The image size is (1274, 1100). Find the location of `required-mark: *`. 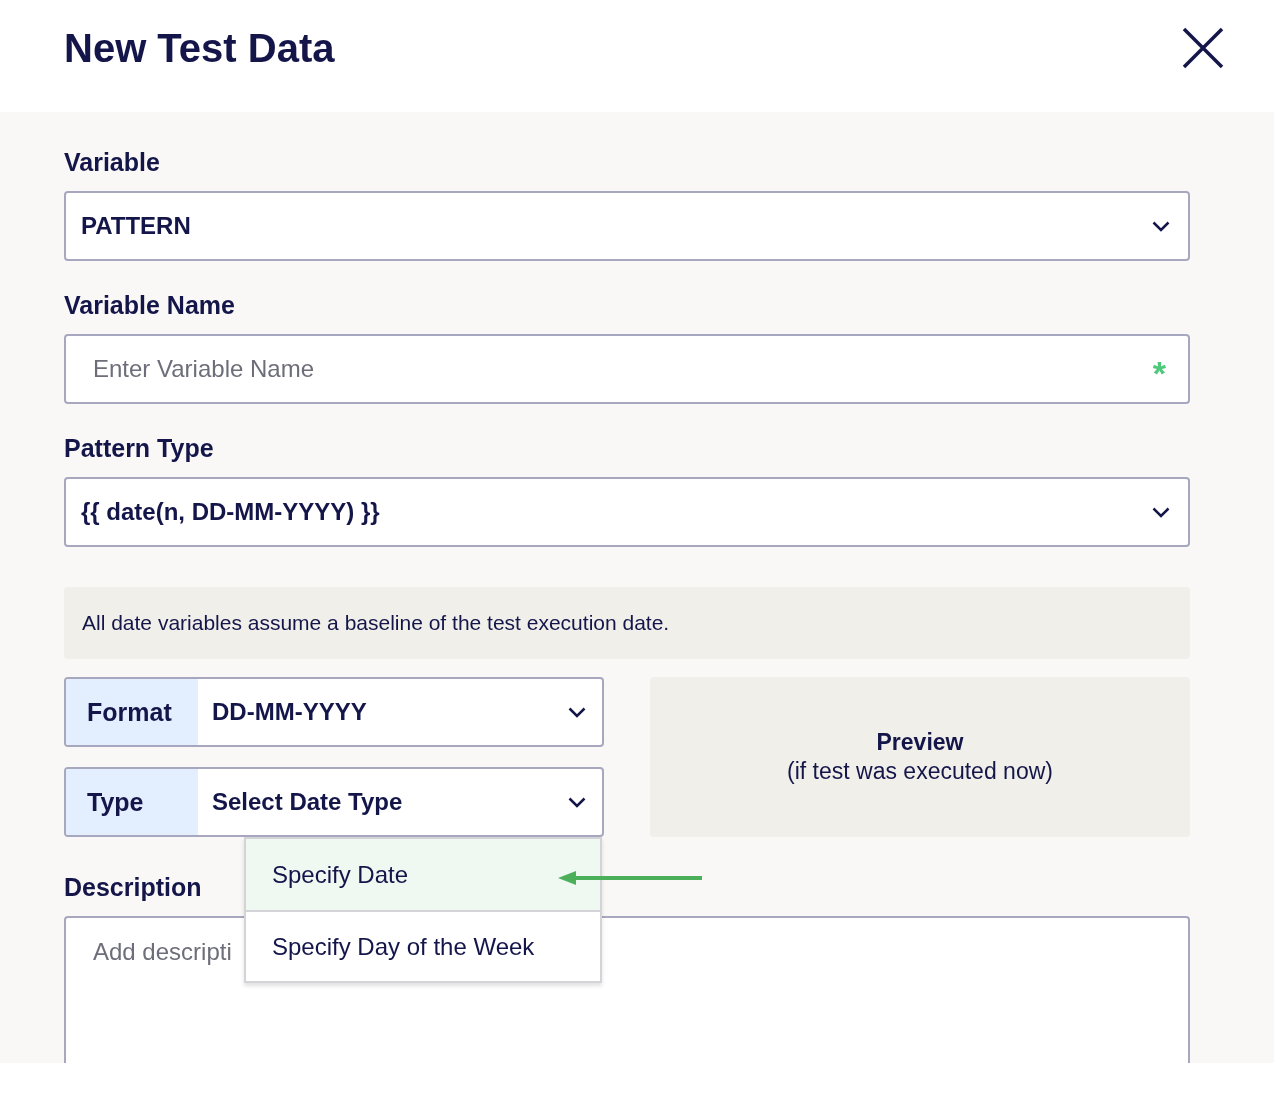

required-mark: * is located at coordinates (1159, 373).